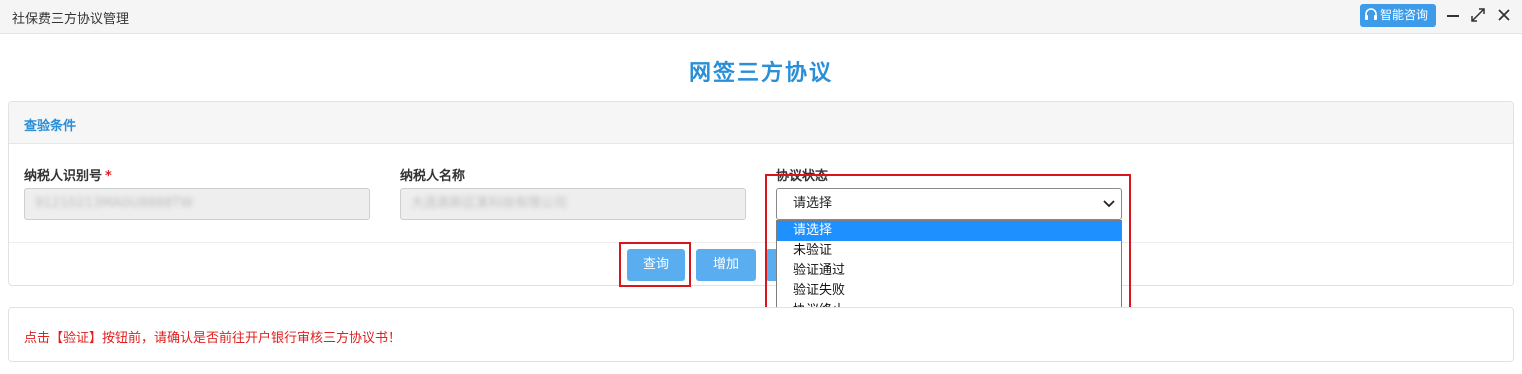 The height and width of the screenshot is (374, 1522). What do you see at coordinates (1453, 15) in the screenshot?
I see `minimize-icon` at bounding box center [1453, 15].